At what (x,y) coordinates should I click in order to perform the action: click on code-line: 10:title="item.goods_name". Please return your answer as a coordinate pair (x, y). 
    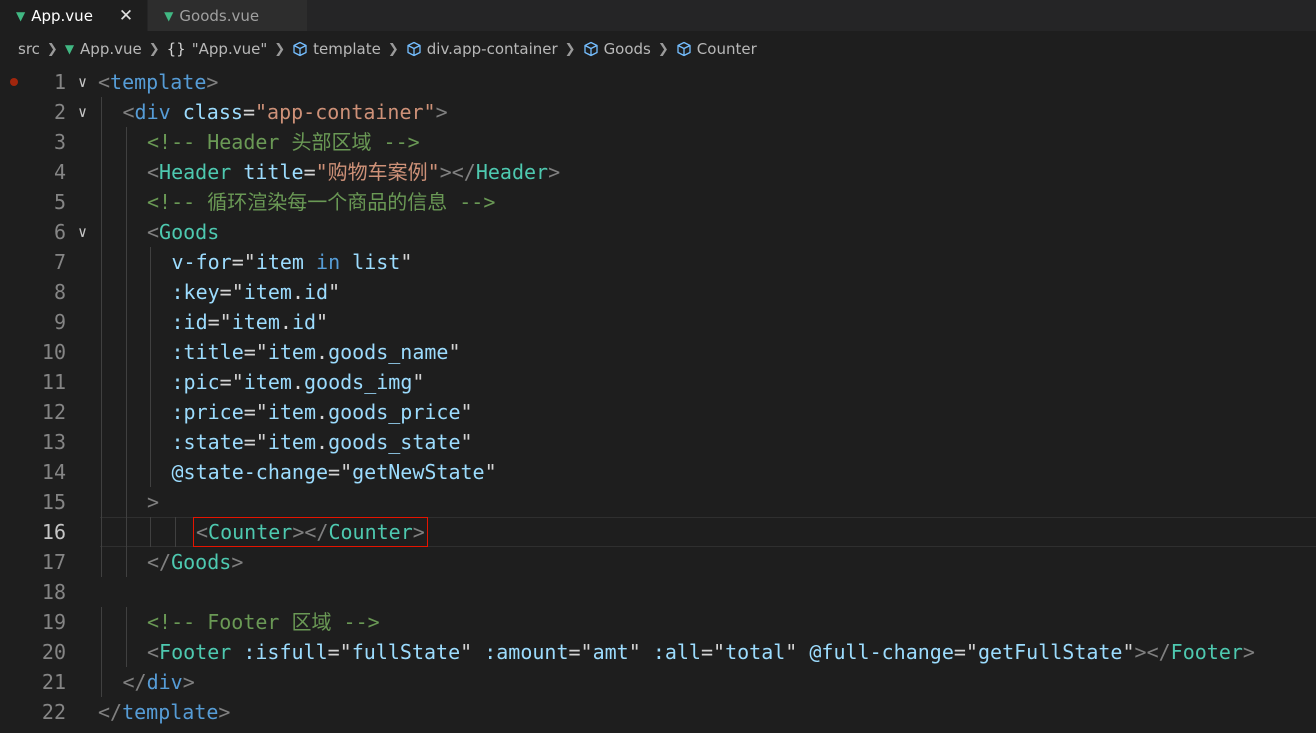
    Looking at the image, I should click on (658, 352).